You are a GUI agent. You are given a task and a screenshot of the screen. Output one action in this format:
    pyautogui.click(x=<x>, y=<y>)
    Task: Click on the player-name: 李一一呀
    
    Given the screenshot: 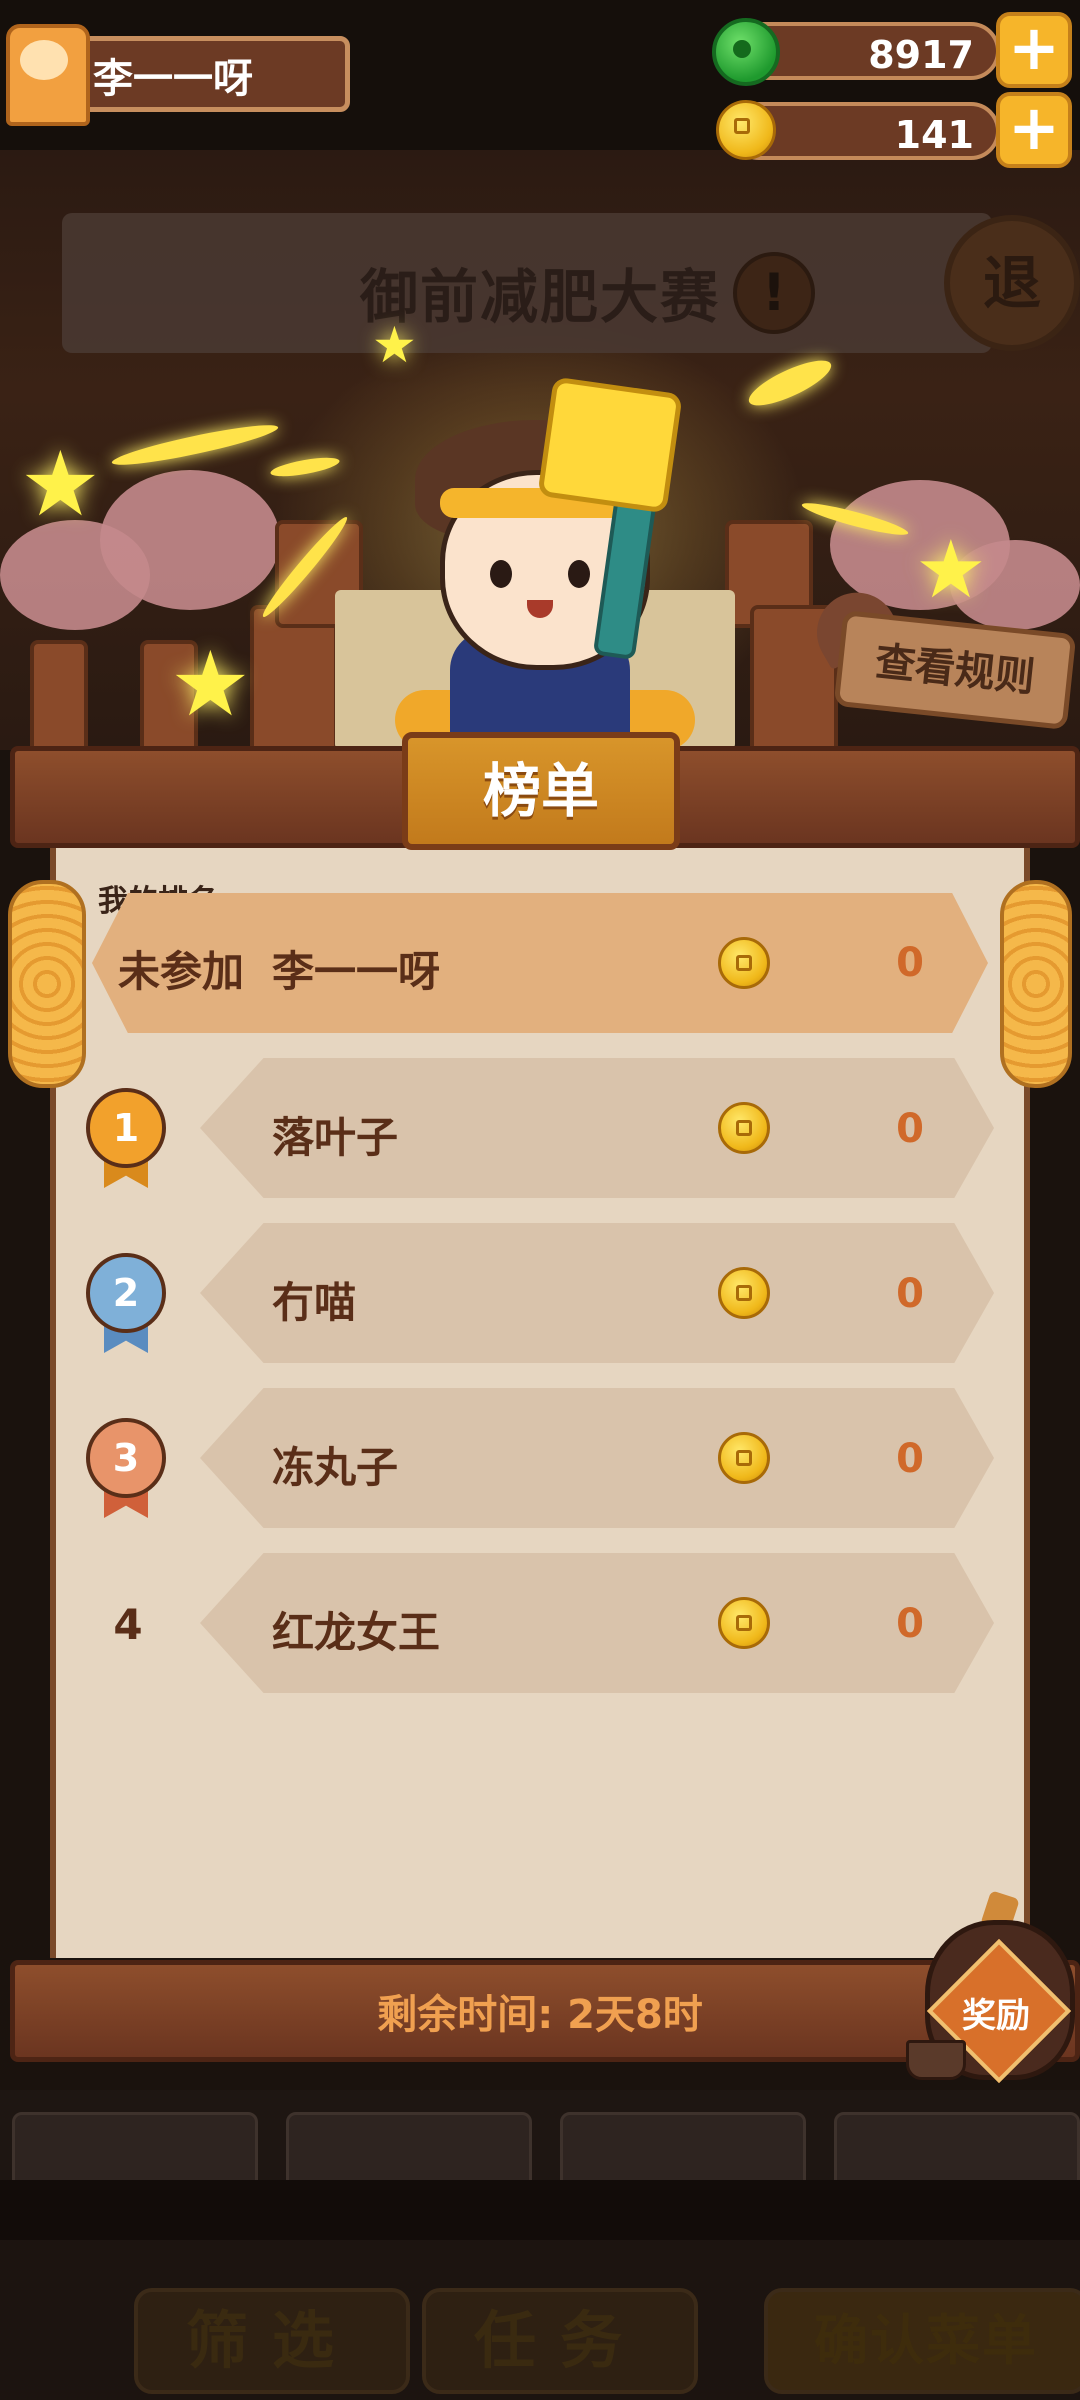 What is the action you would take?
    pyautogui.click(x=173, y=79)
    